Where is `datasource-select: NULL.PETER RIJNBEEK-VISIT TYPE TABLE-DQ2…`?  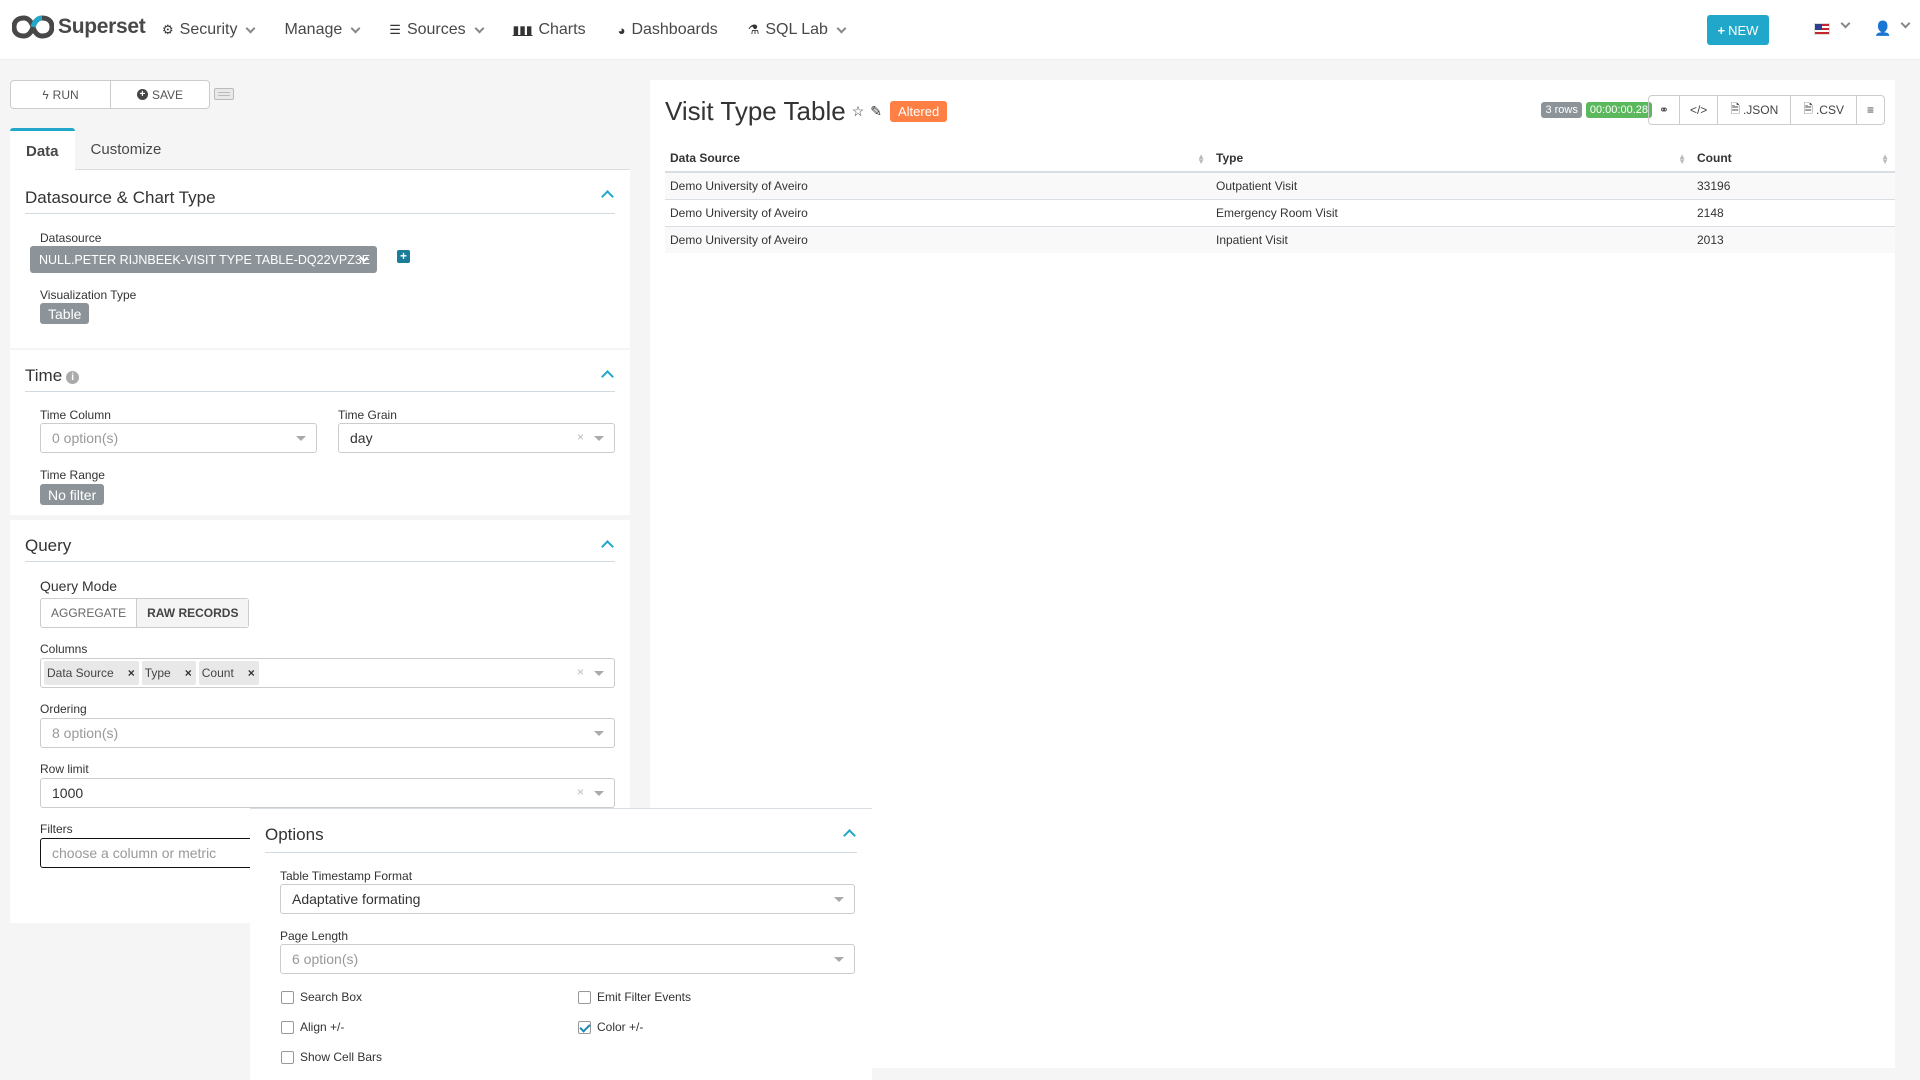
datasource-select: NULL.PETER RIJNBEEK-VISIT TYPE TABLE-DQ2… is located at coordinates (203, 259).